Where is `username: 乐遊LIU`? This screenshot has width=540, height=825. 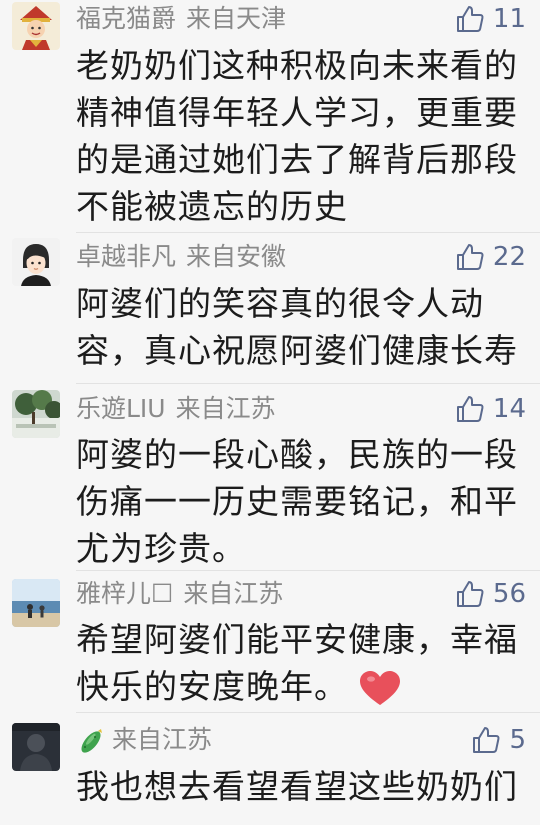
username: 乐遊LIU is located at coordinates (121, 408).